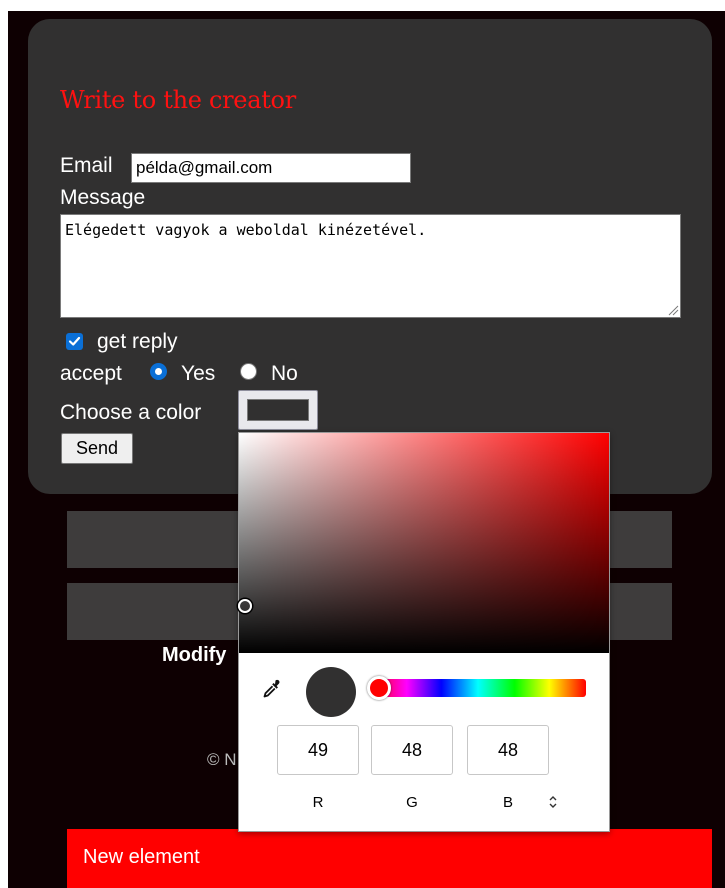  What do you see at coordinates (91, 373) in the screenshot?
I see `accept-label: accept` at bounding box center [91, 373].